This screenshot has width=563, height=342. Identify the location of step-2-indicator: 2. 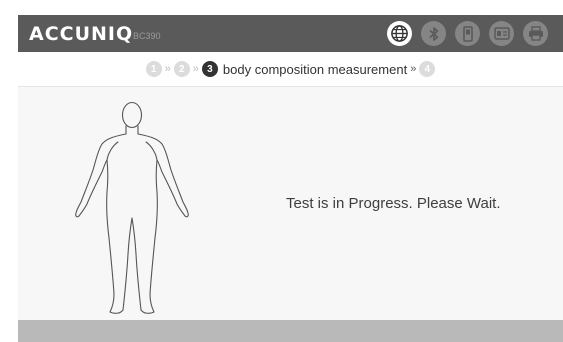
(181, 69).